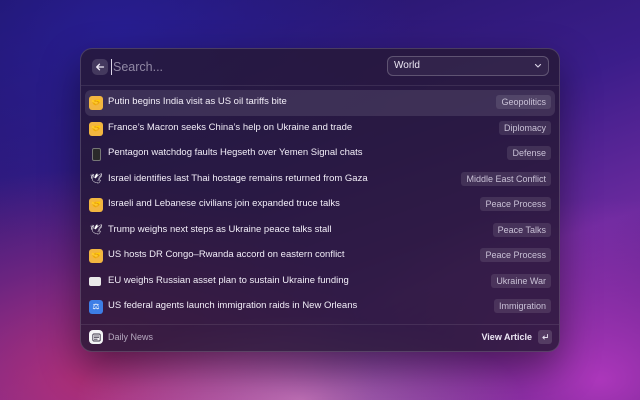 This screenshot has height=400, width=640. What do you see at coordinates (468, 66) in the screenshot?
I see `category-dropdown: World` at bounding box center [468, 66].